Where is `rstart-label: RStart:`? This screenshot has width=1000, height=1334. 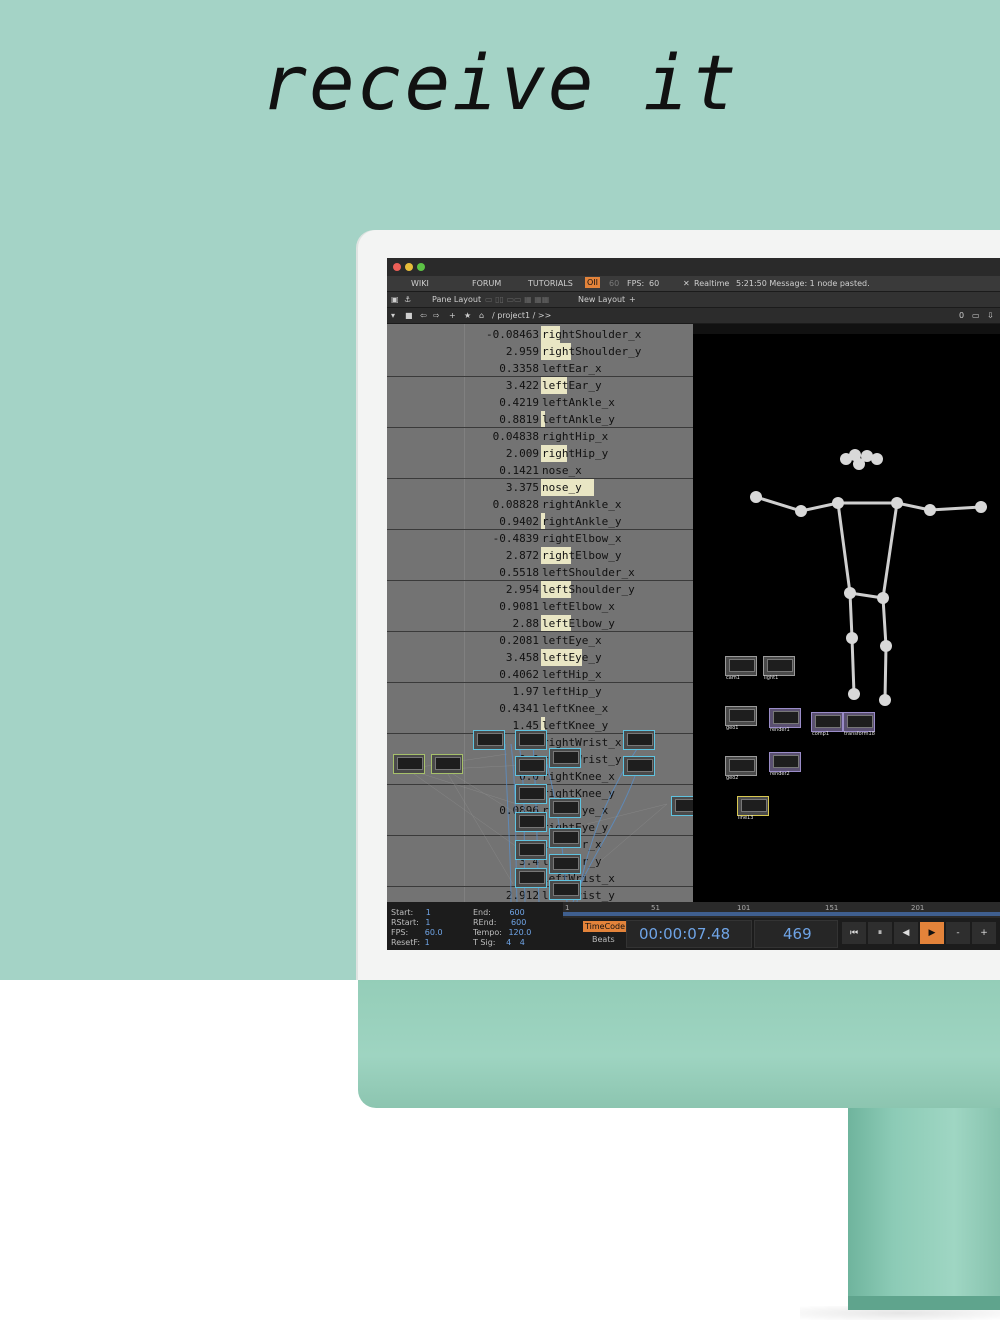
rstart-label: RStart: is located at coordinates (405, 922).